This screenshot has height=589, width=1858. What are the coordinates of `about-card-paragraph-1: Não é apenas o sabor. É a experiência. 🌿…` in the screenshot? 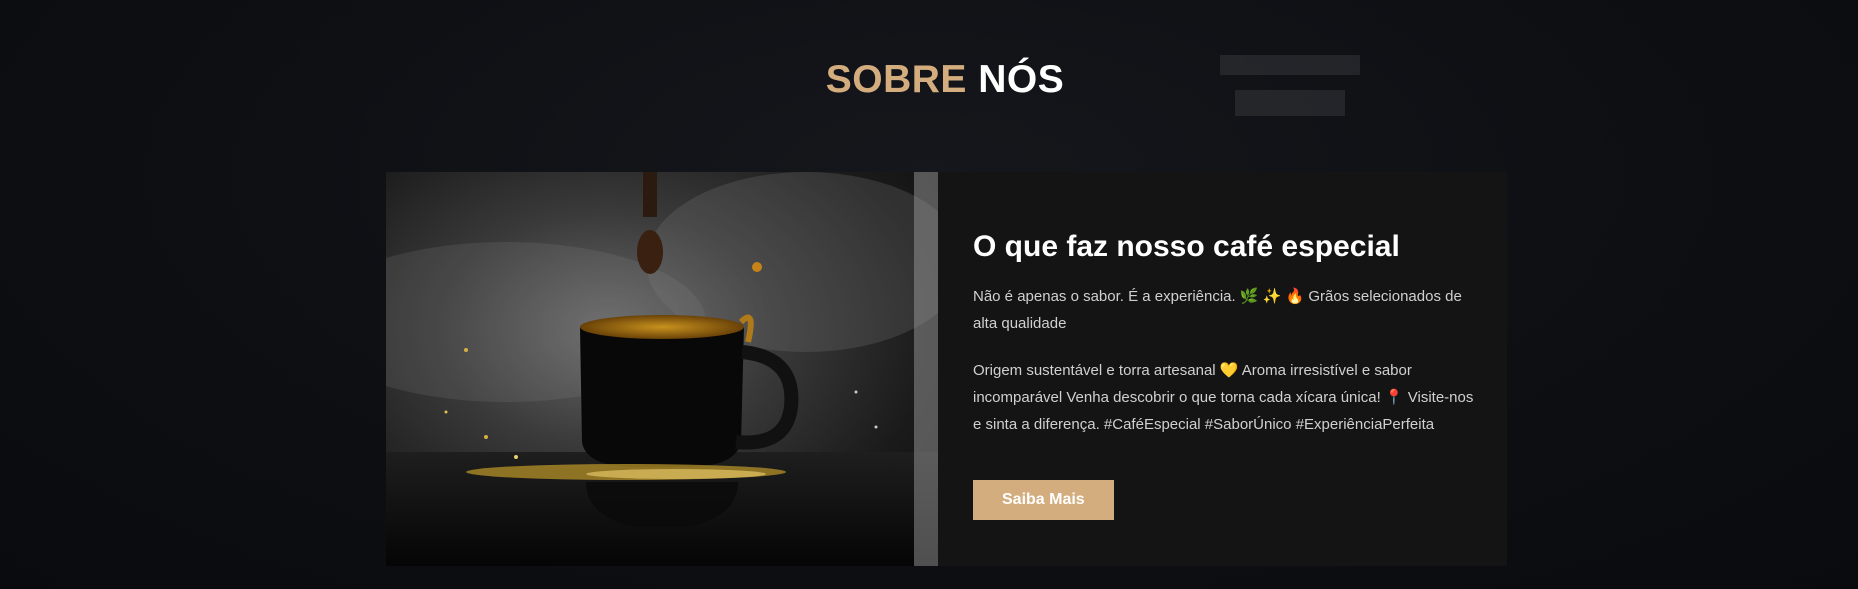 It's located at (1217, 309).